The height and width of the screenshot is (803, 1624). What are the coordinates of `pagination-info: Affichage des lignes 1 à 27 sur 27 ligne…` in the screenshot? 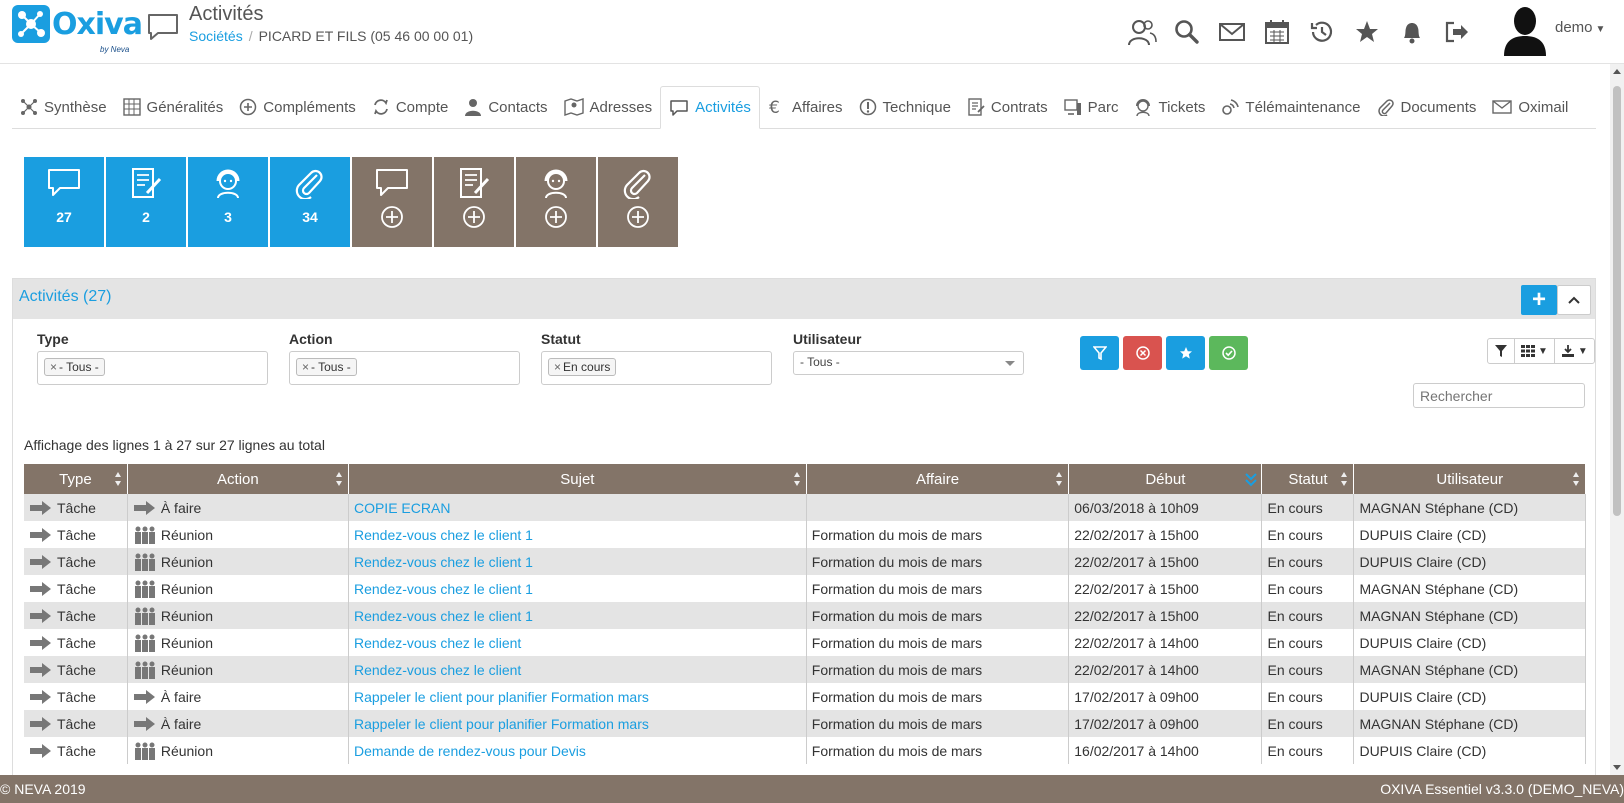 It's located at (174, 445).